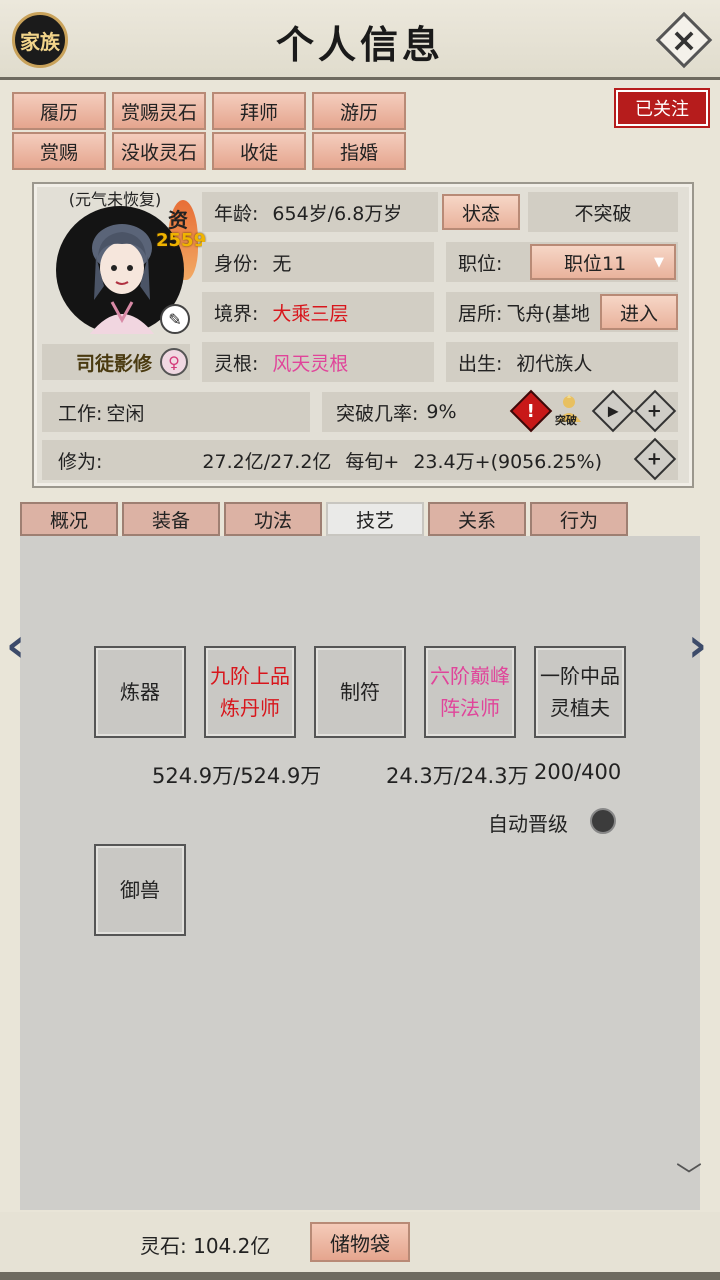 This screenshot has height=1280, width=720. What do you see at coordinates (689, 1174) in the screenshot?
I see `scroll-down-icon: ﹀` at bounding box center [689, 1174].